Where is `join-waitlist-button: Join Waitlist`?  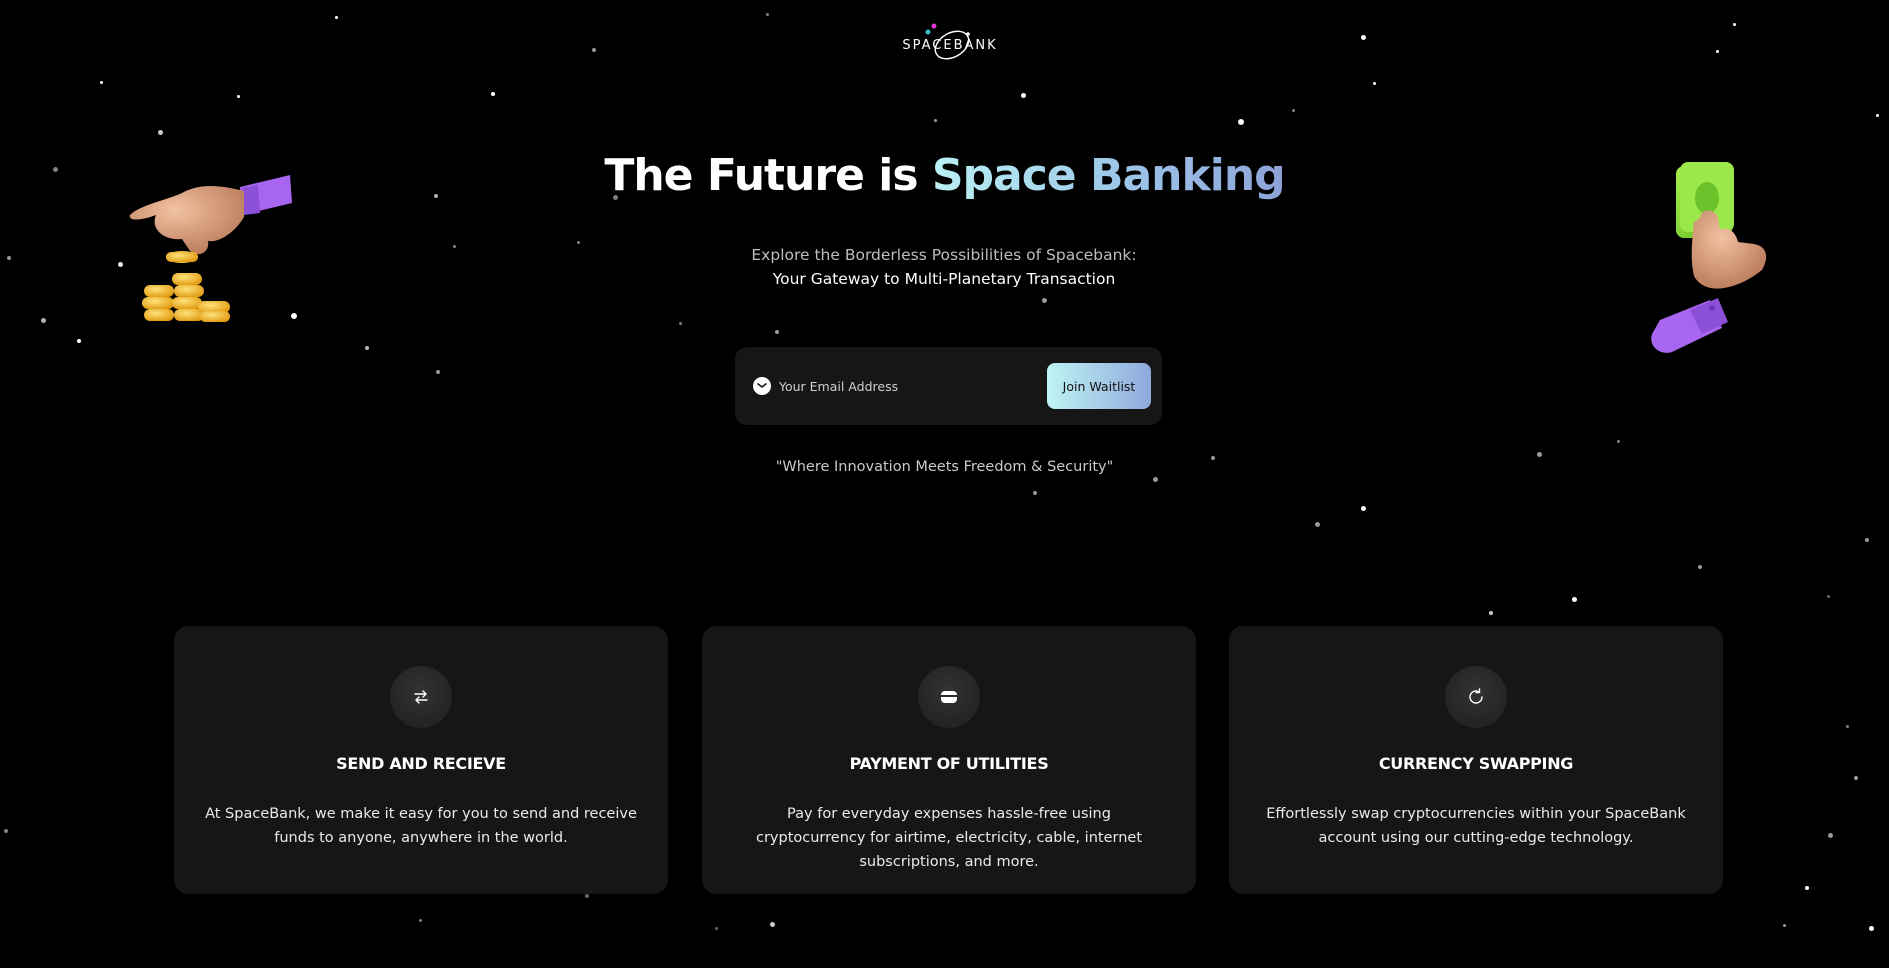
join-waitlist-button: Join Waitlist is located at coordinates (1099, 386).